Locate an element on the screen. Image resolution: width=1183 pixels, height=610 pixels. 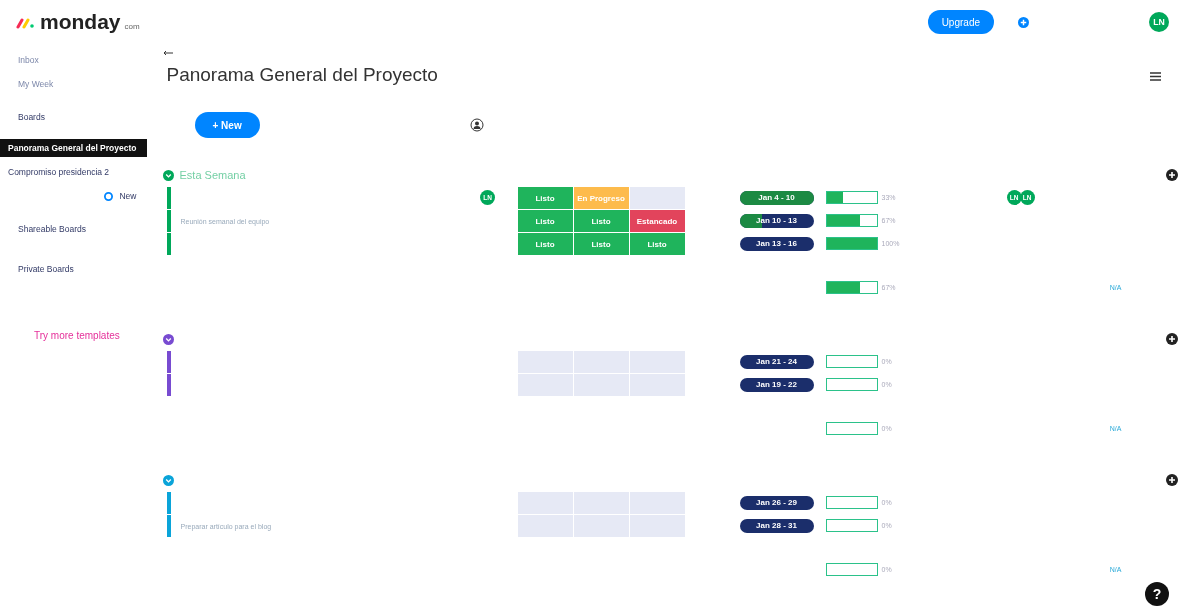
person-filter-icon is located at coordinates (476, 125).